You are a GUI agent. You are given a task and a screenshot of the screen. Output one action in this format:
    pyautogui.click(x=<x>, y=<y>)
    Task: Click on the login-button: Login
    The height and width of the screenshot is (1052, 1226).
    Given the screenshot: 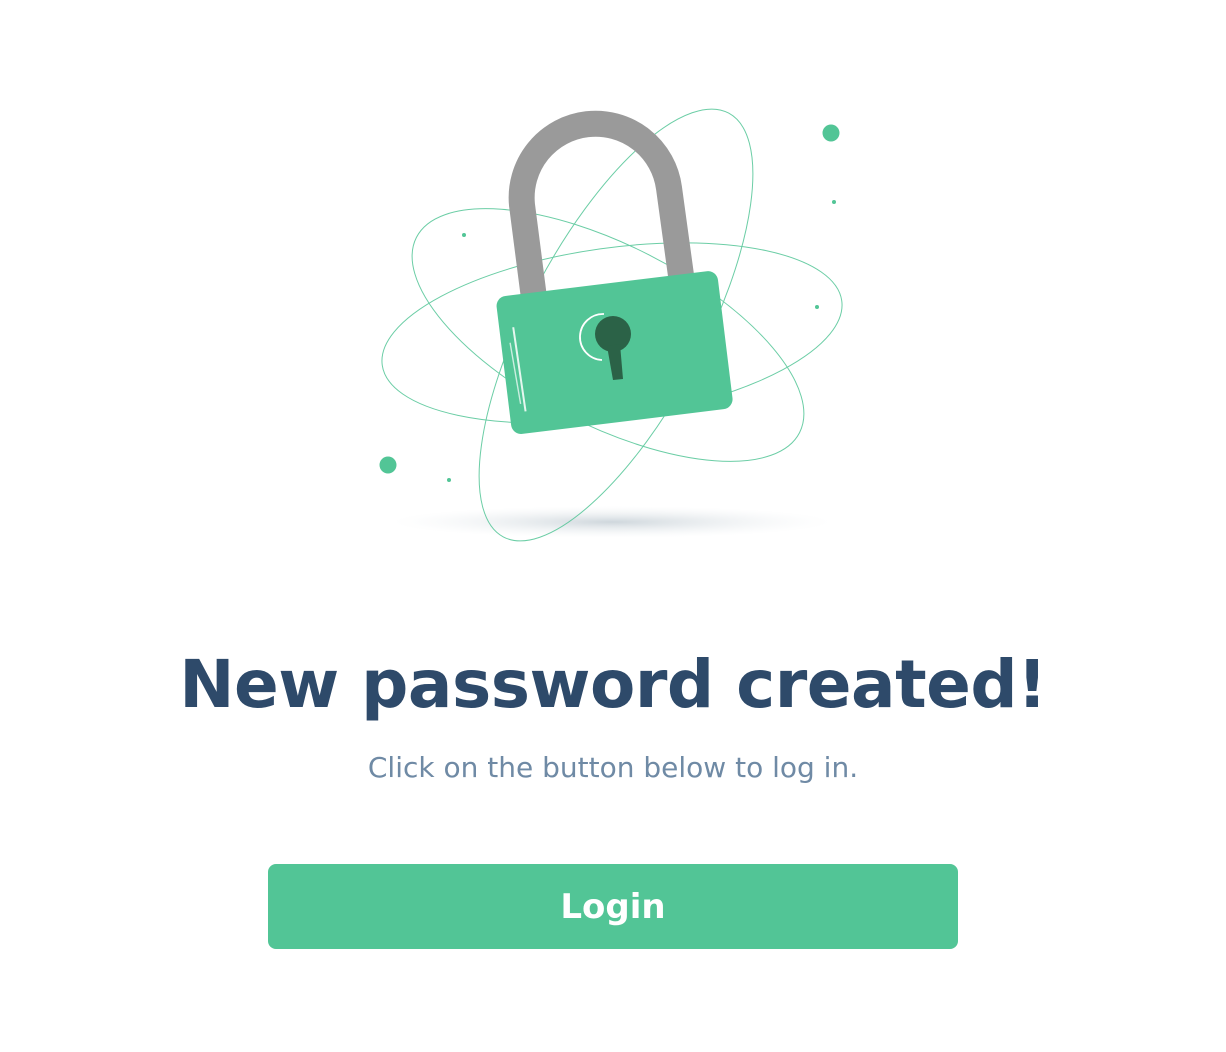 What is the action you would take?
    pyautogui.click(x=613, y=906)
    